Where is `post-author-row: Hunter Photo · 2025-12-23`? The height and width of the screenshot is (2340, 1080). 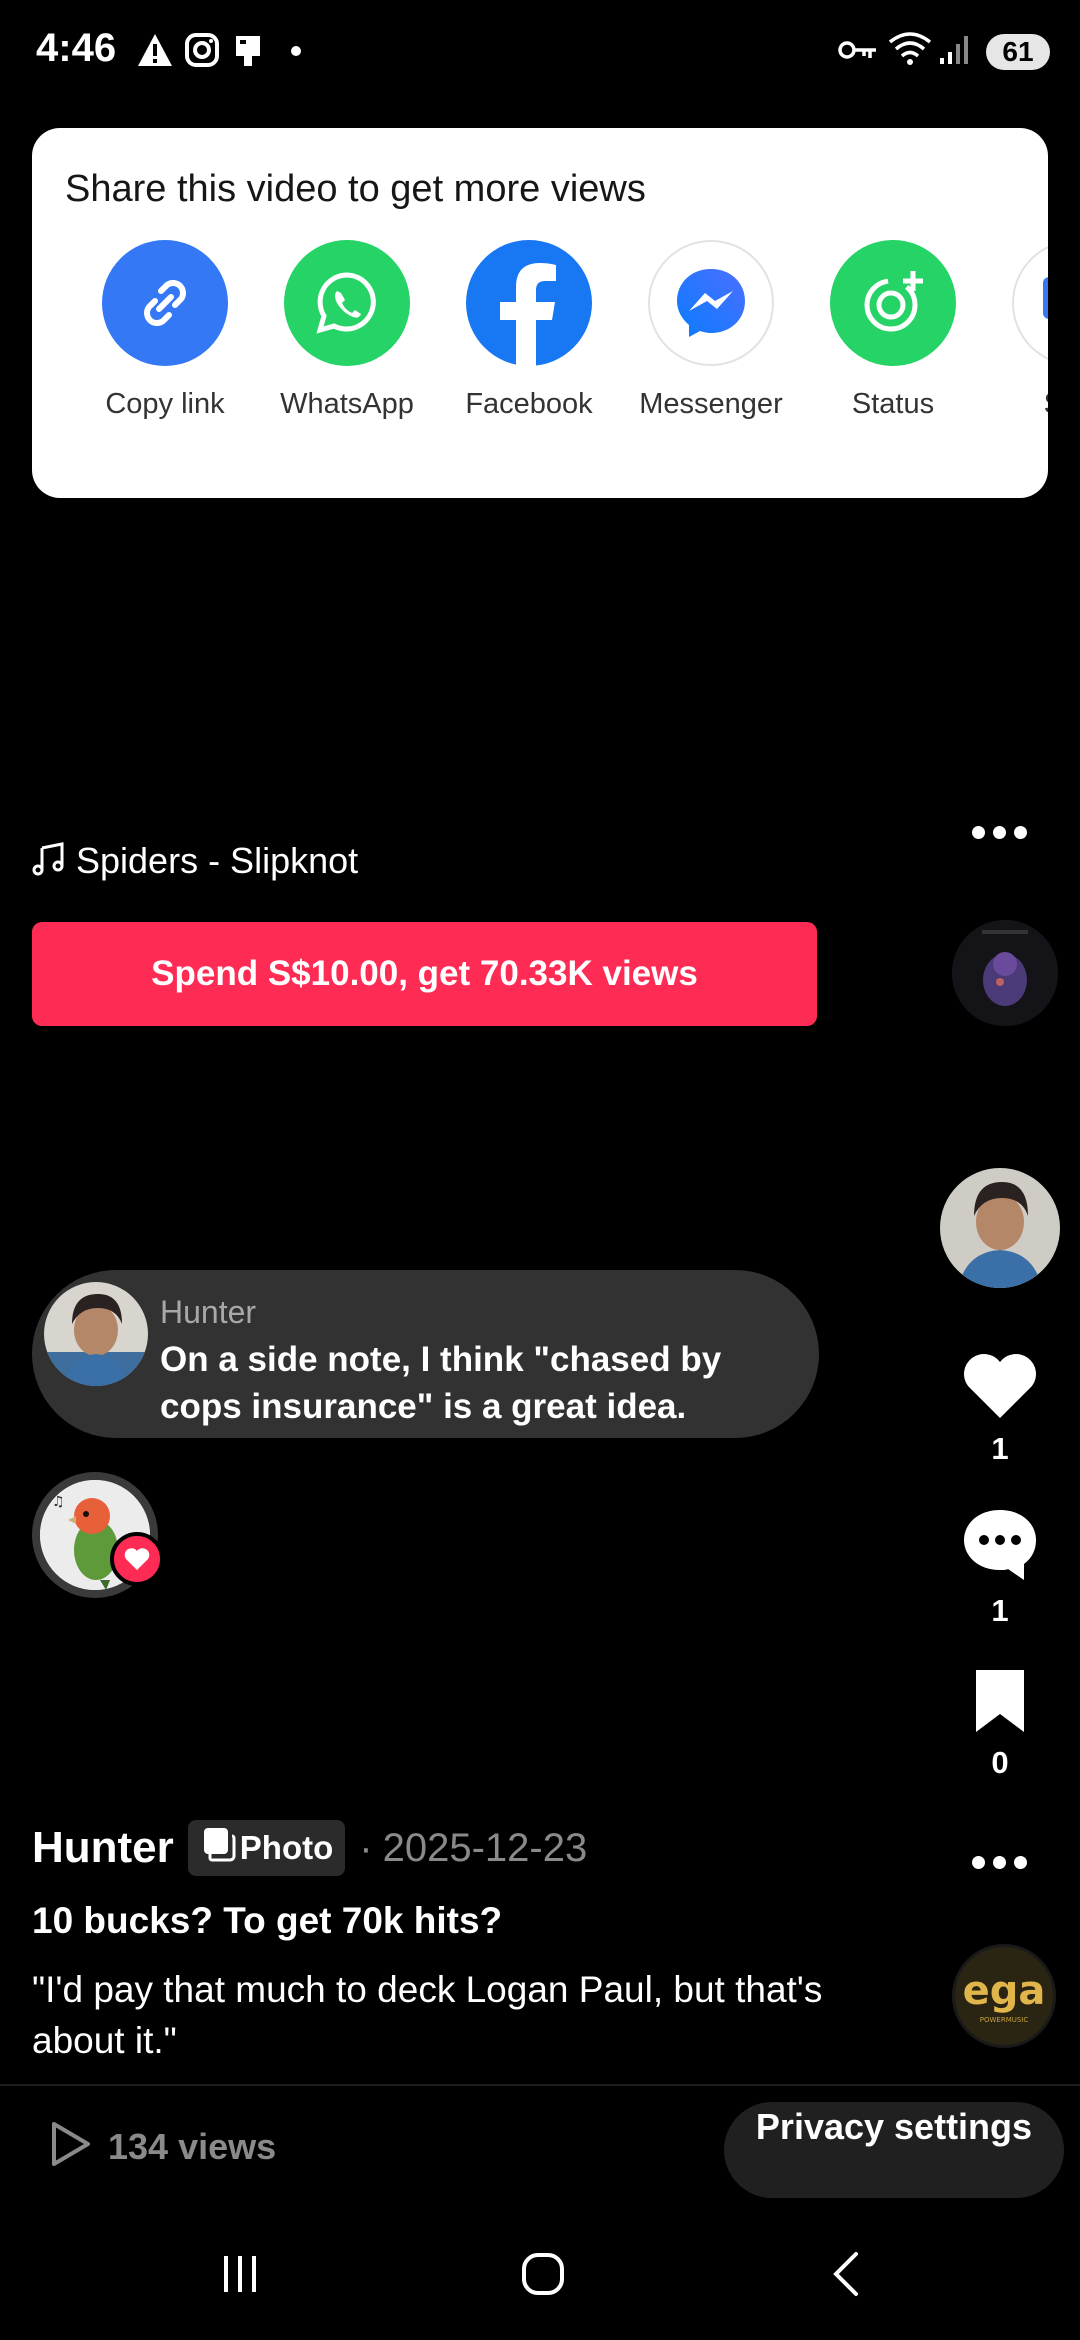
post-author-row: Hunter Photo · 2025-12-23 is located at coordinates (309, 1848).